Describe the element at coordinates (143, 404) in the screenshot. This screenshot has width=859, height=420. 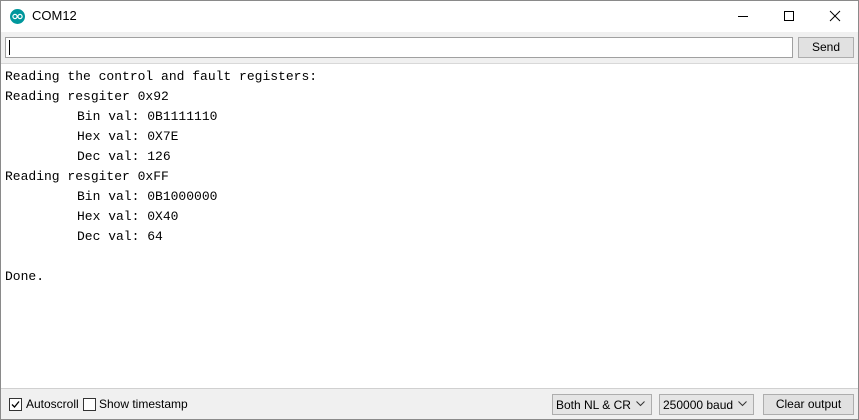
I see `show-timestamp-label: Show timestamp` at that location.